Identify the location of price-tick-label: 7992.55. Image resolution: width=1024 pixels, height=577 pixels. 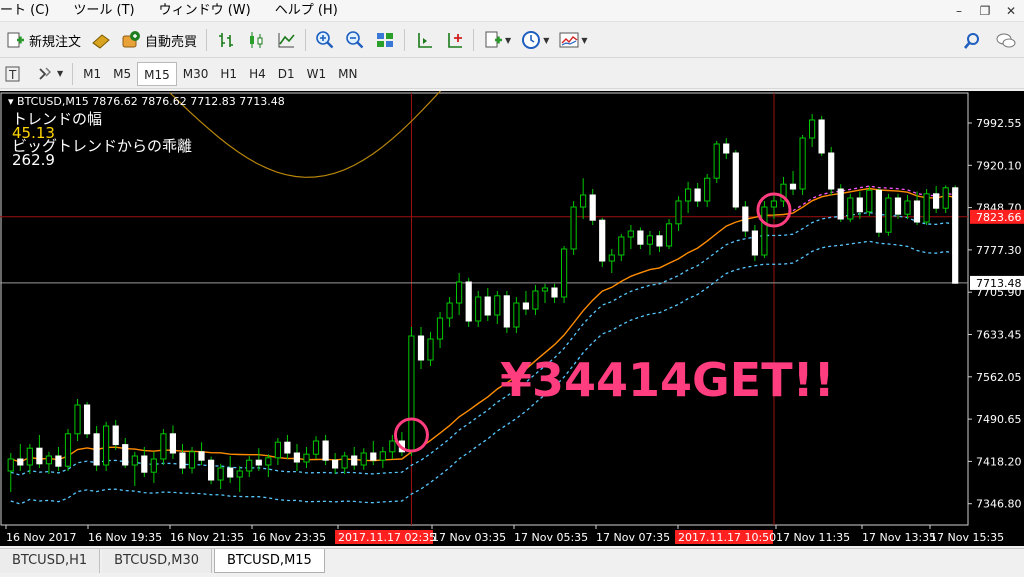
(999, 123).